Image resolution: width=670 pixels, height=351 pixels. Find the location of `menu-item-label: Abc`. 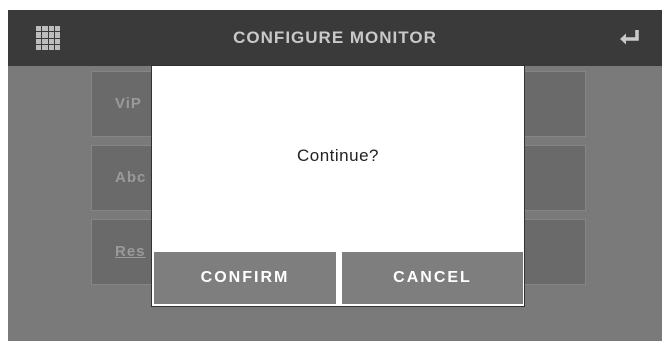

menu-item-label: Abc is located at coordinates (131, 177).